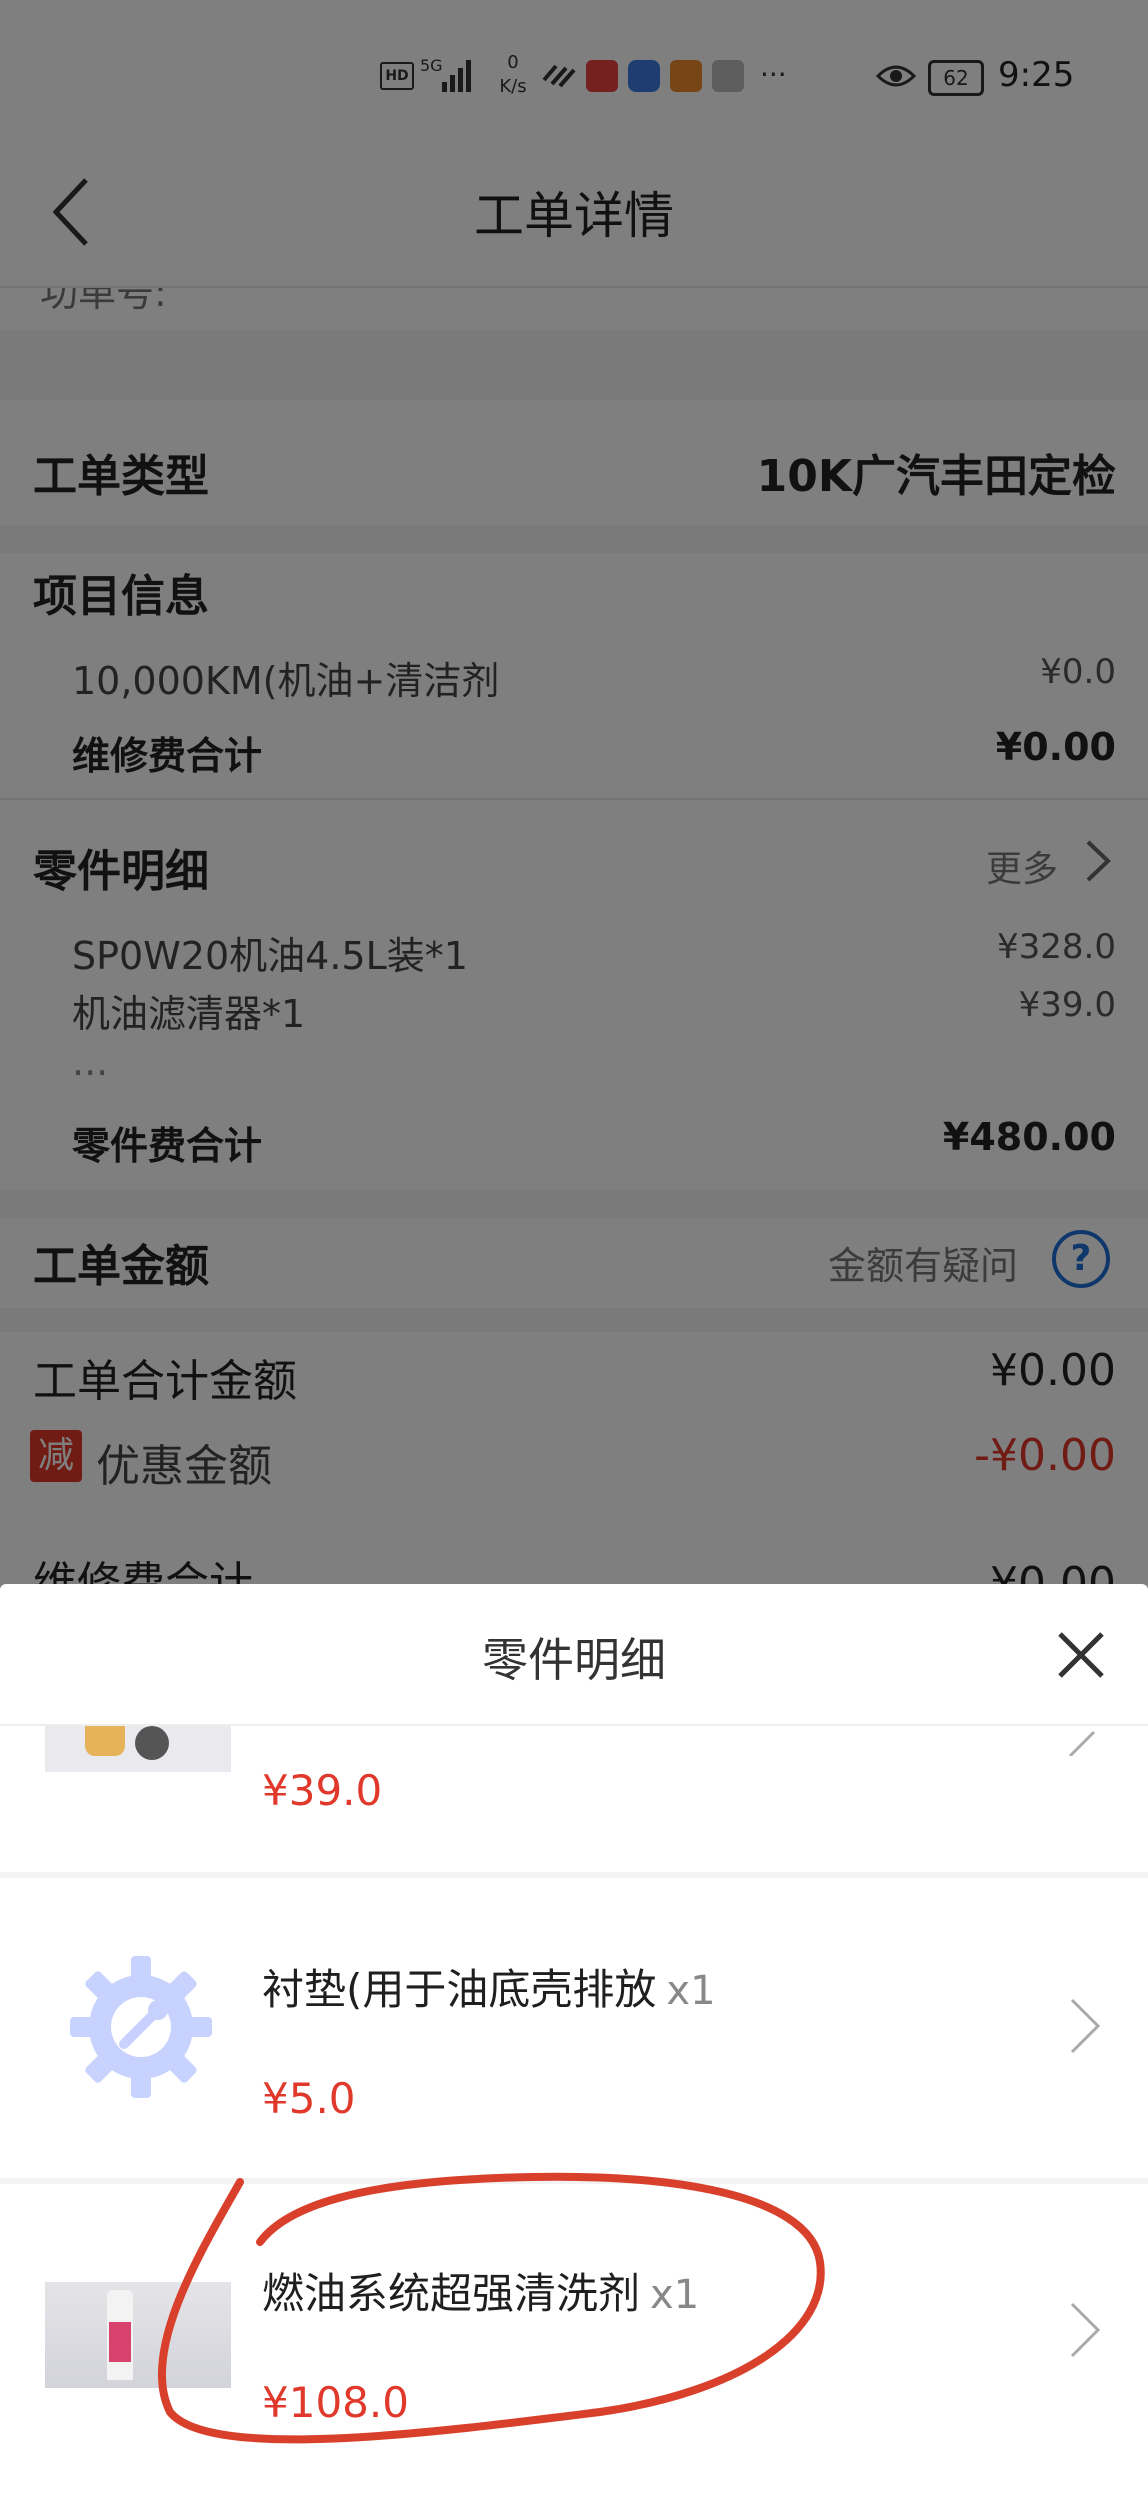  I want to click on annotation-circle, so click(491, 2308).